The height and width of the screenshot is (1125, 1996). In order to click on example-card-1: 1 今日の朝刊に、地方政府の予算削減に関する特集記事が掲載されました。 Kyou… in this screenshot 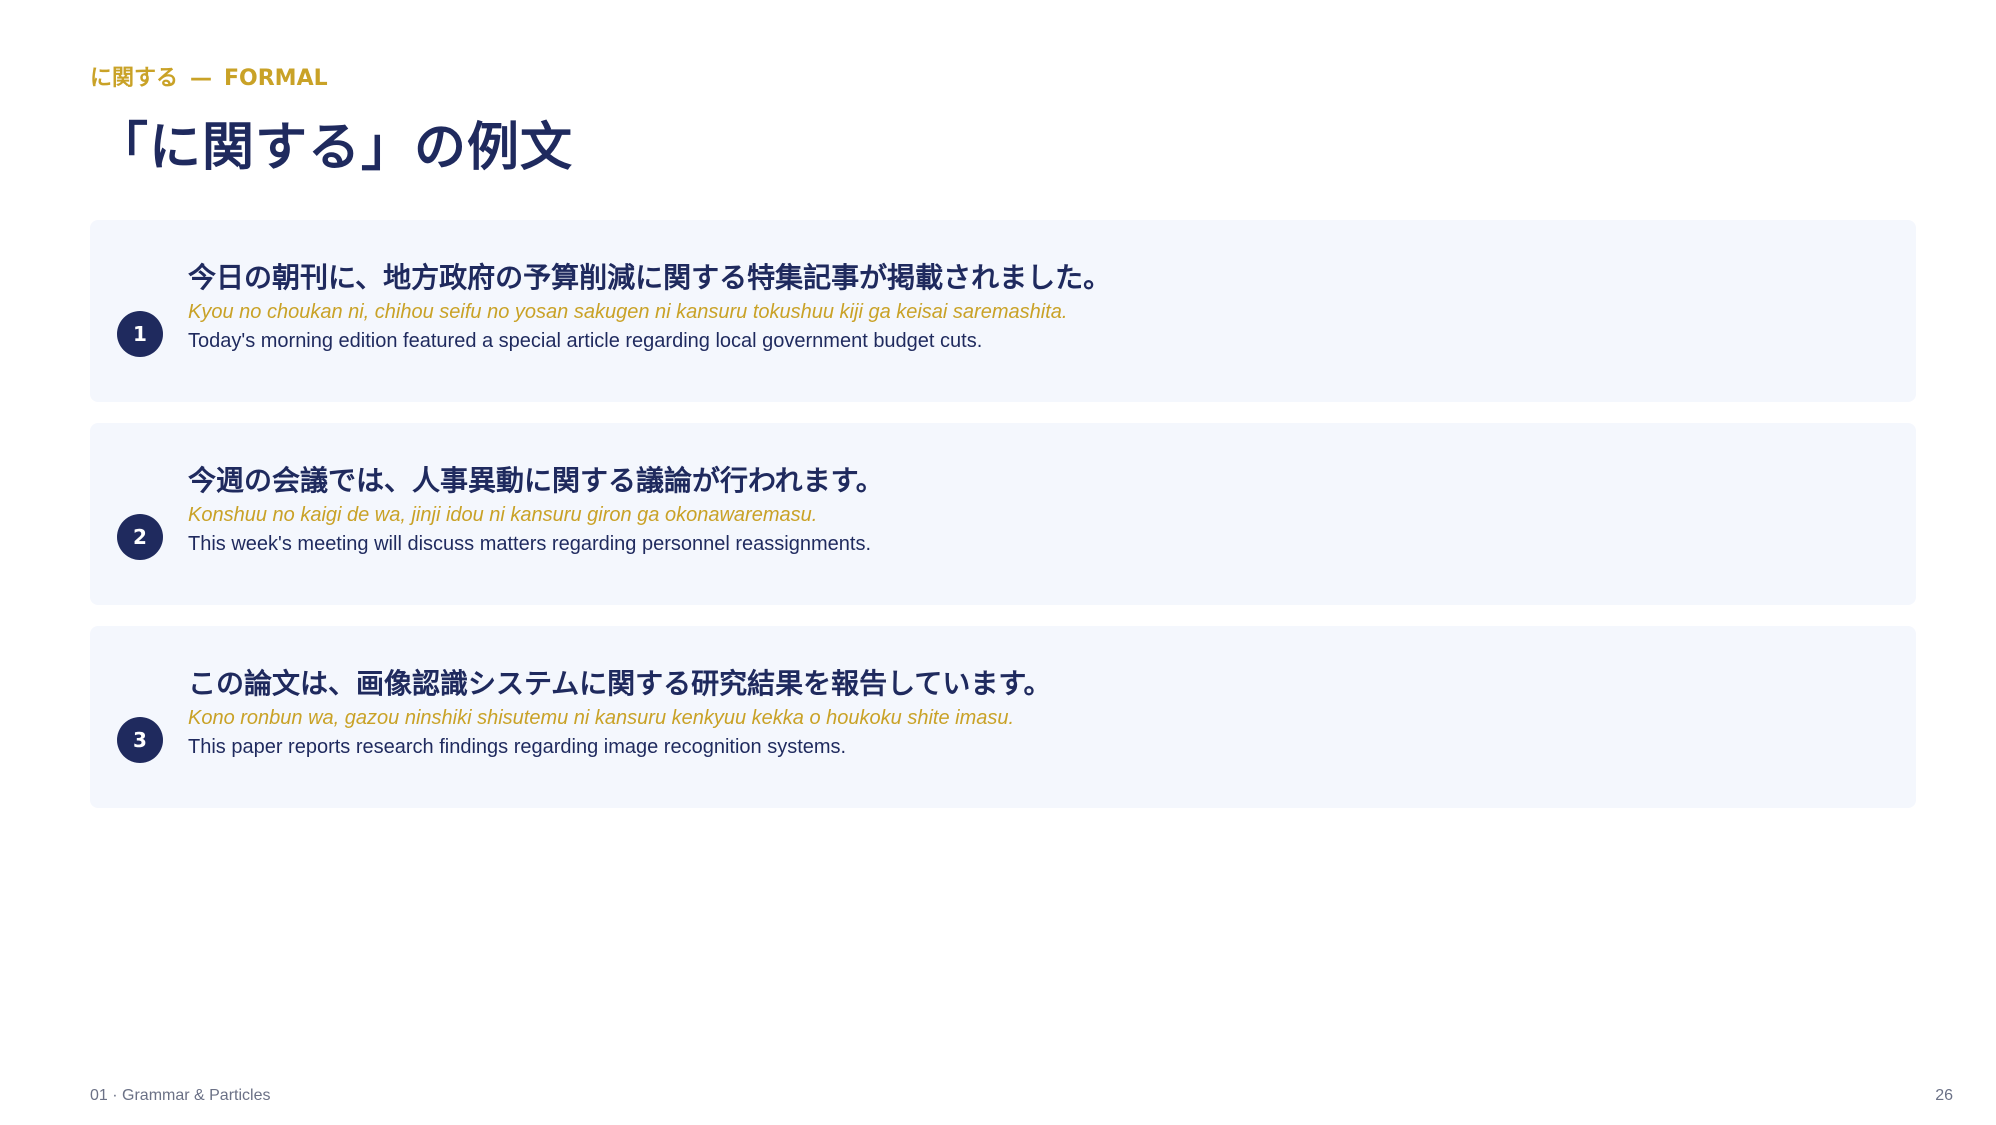, I will do `click(1003, 311)`.